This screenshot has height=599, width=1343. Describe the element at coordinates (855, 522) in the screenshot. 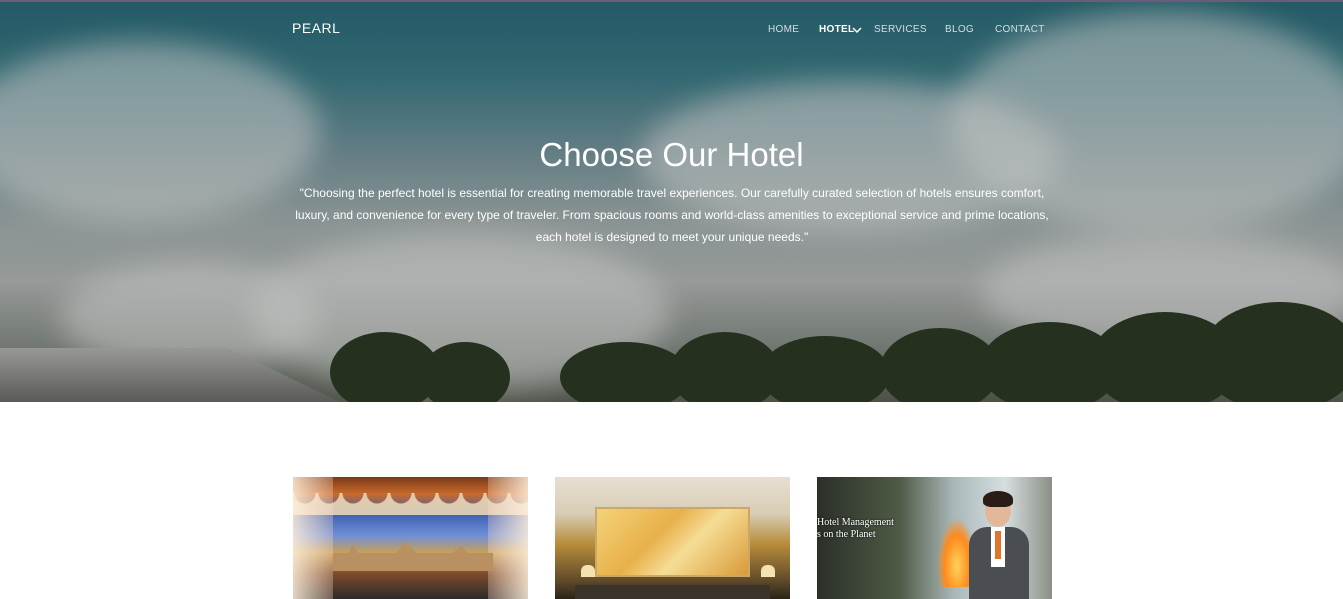

I see `wall-sign-line1: Hotel Management` at that location.